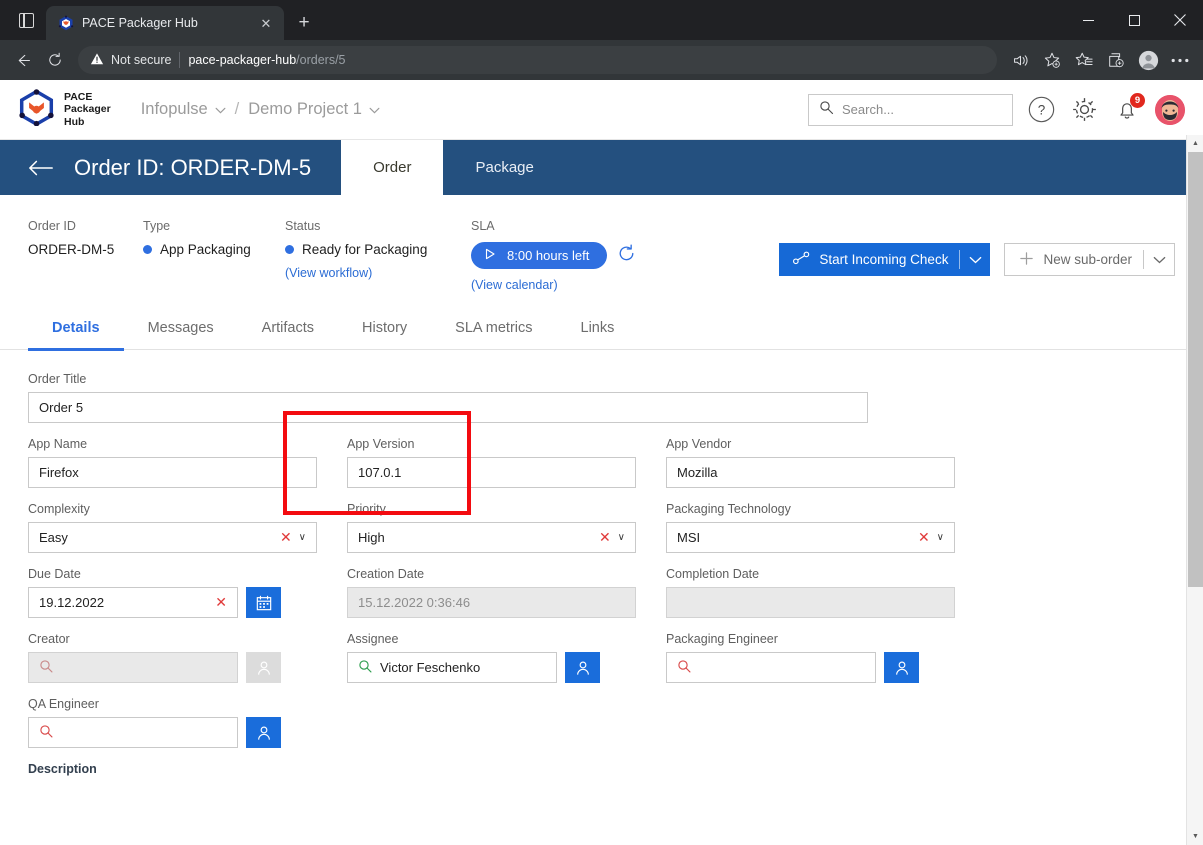 Image resolution: width=1203 pixels, height=845 pixels. Describe the element at coordinates (1088, 20) in the screenshot. I see `minimize-icon` at that location.